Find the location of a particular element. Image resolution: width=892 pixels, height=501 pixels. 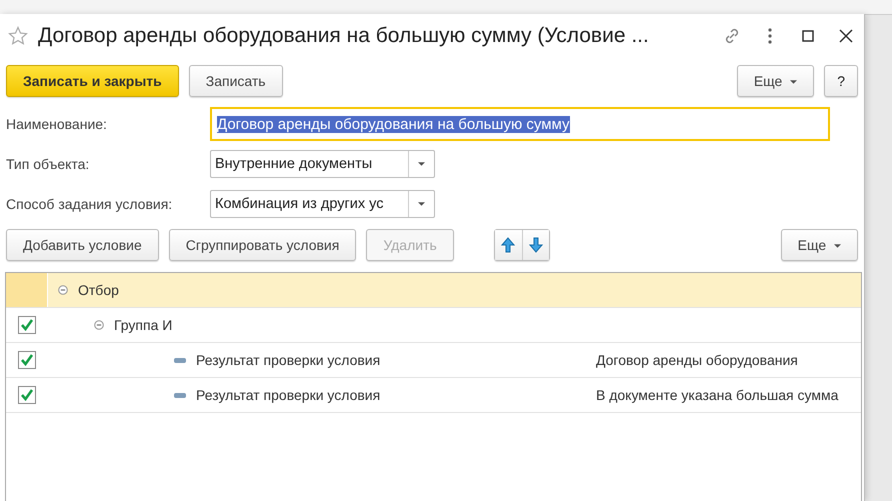

field-label: Наименование: is located at coordinates (57, 124).